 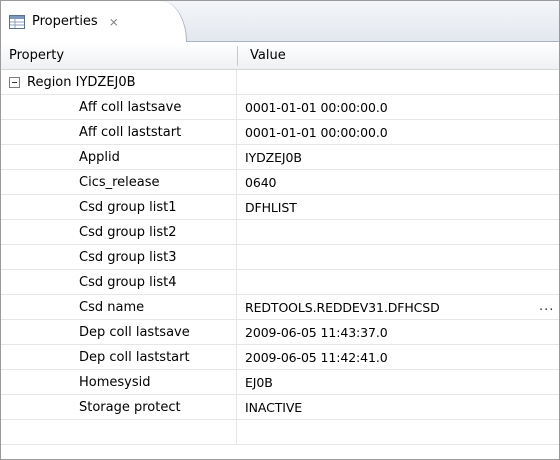 What do you see at coordinates (119, 157) in the screenshot?
I see `property-name: Applid` at bounding box center [119, 157].